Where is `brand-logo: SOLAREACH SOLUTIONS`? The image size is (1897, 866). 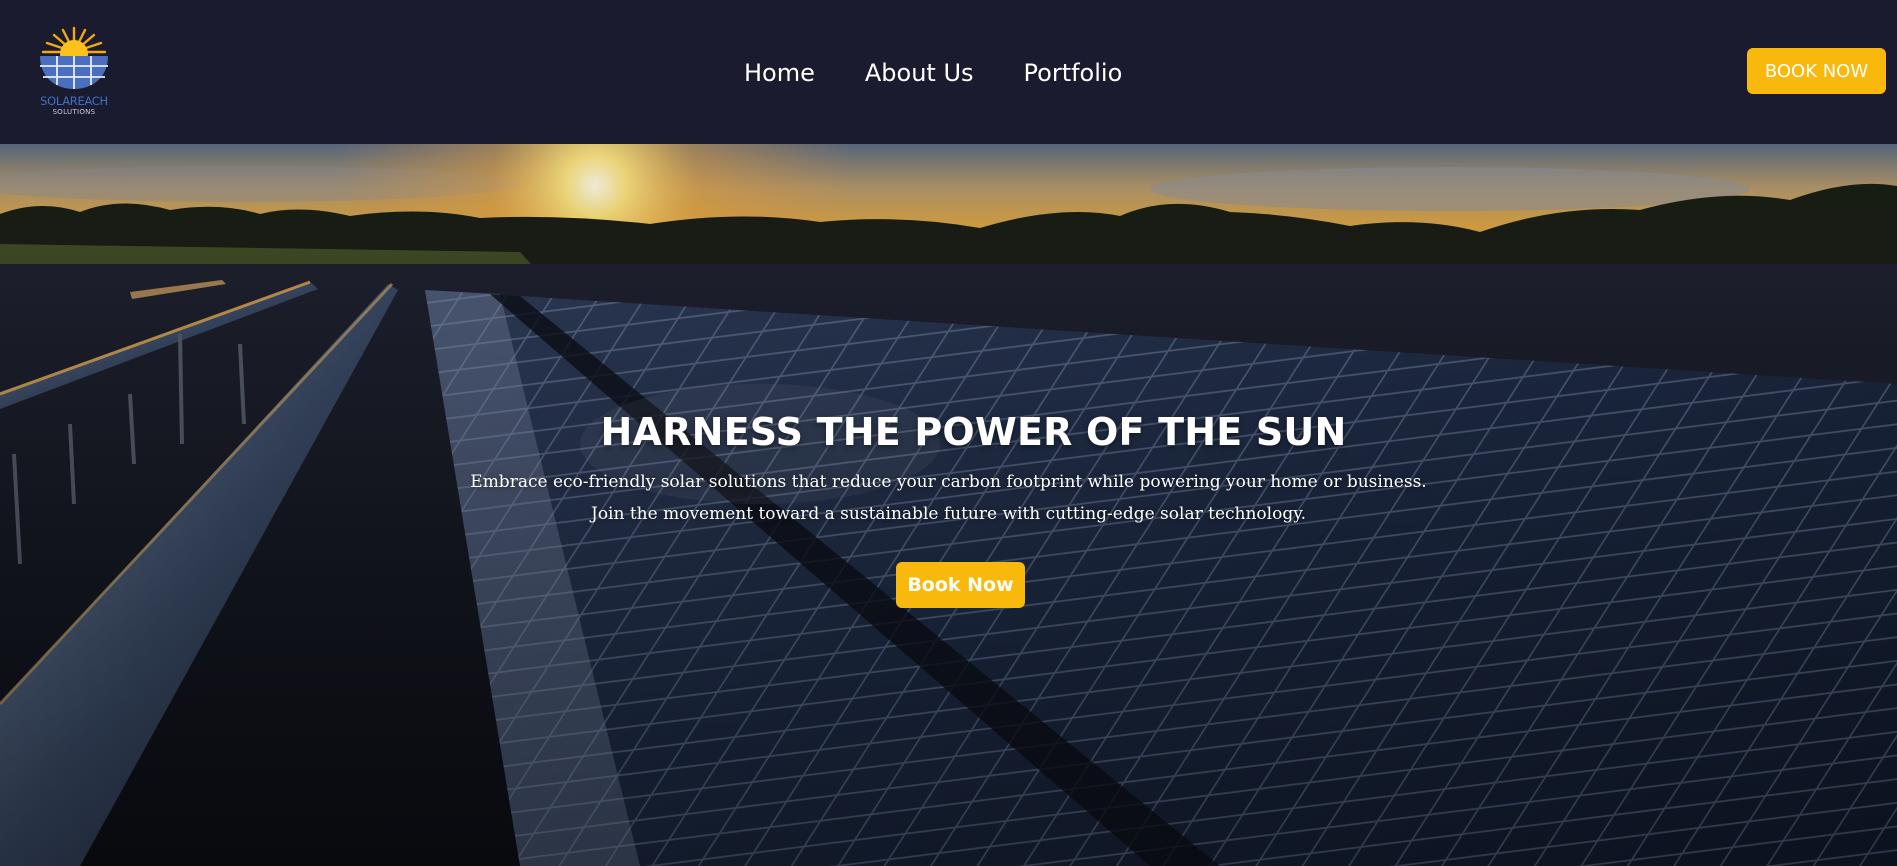 brand-logo: SOLAREACH SOLUTIONS is located at coordinates (76, 73).